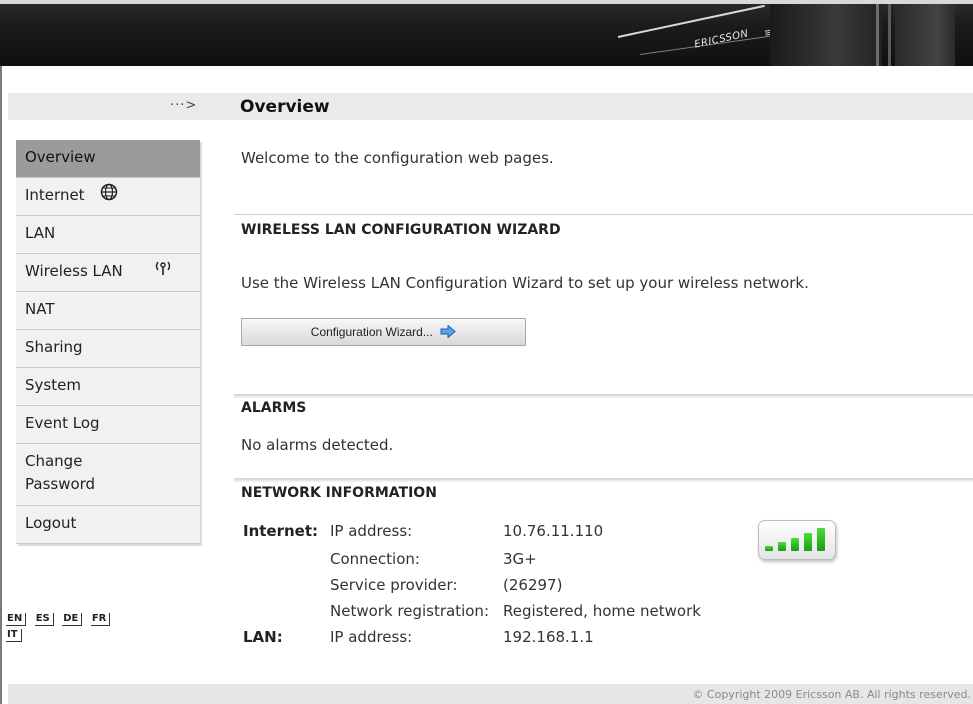 The width and height of the screenshot is (973, 704). What do you see at coordinates (40, 233) in the screenshot?
I see `sidebar-item-label: LAN` at bounding box center [40, 233].